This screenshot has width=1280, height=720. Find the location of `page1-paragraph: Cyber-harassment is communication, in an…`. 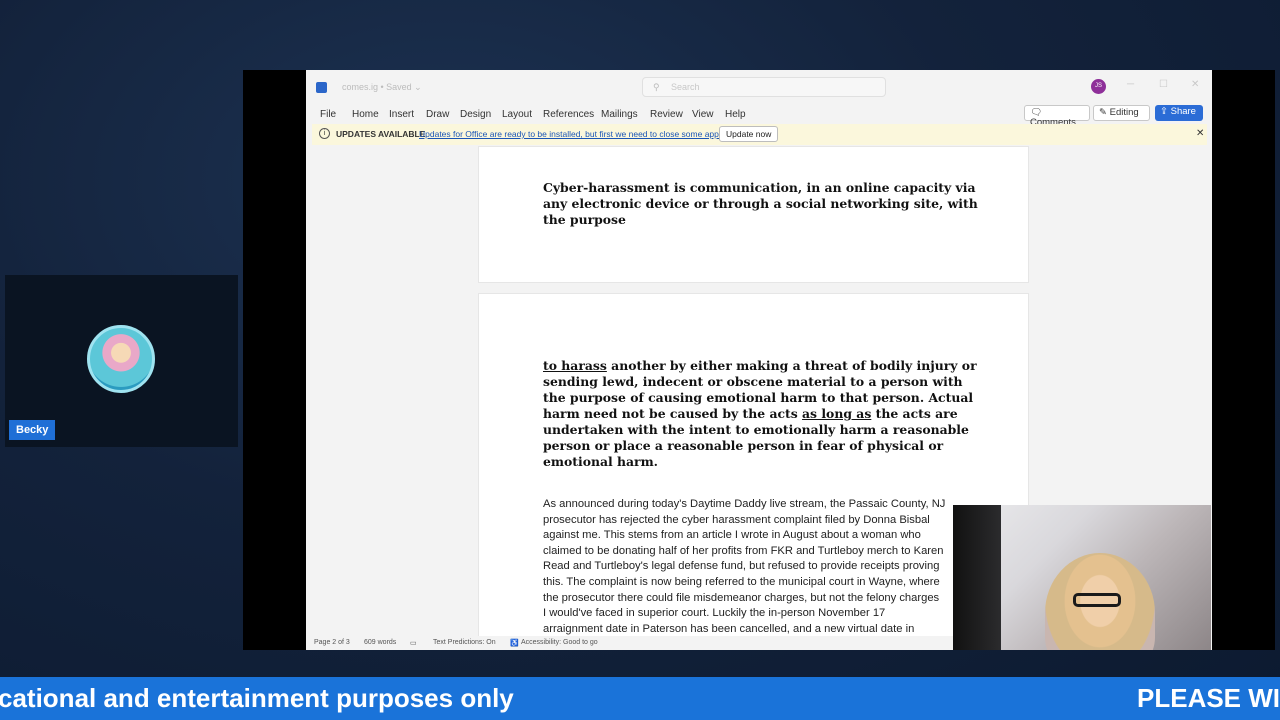

page1-paragraph: Cyber-harassment is communication, in an… is located at coordinates (760, 203).